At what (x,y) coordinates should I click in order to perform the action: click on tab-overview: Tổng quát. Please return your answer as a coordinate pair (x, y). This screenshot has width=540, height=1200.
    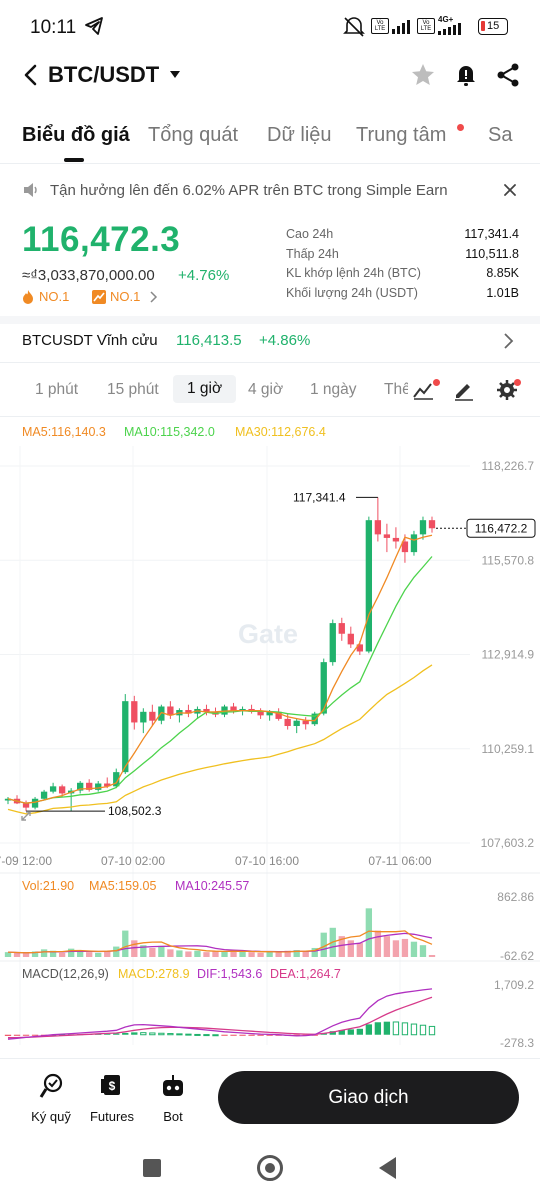
    Looking at the image, I should click on (193, 135).